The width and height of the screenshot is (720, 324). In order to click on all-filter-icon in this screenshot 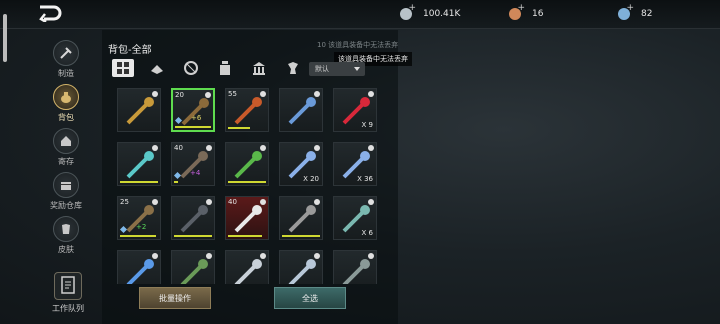, I will do `click(123, 68)`.